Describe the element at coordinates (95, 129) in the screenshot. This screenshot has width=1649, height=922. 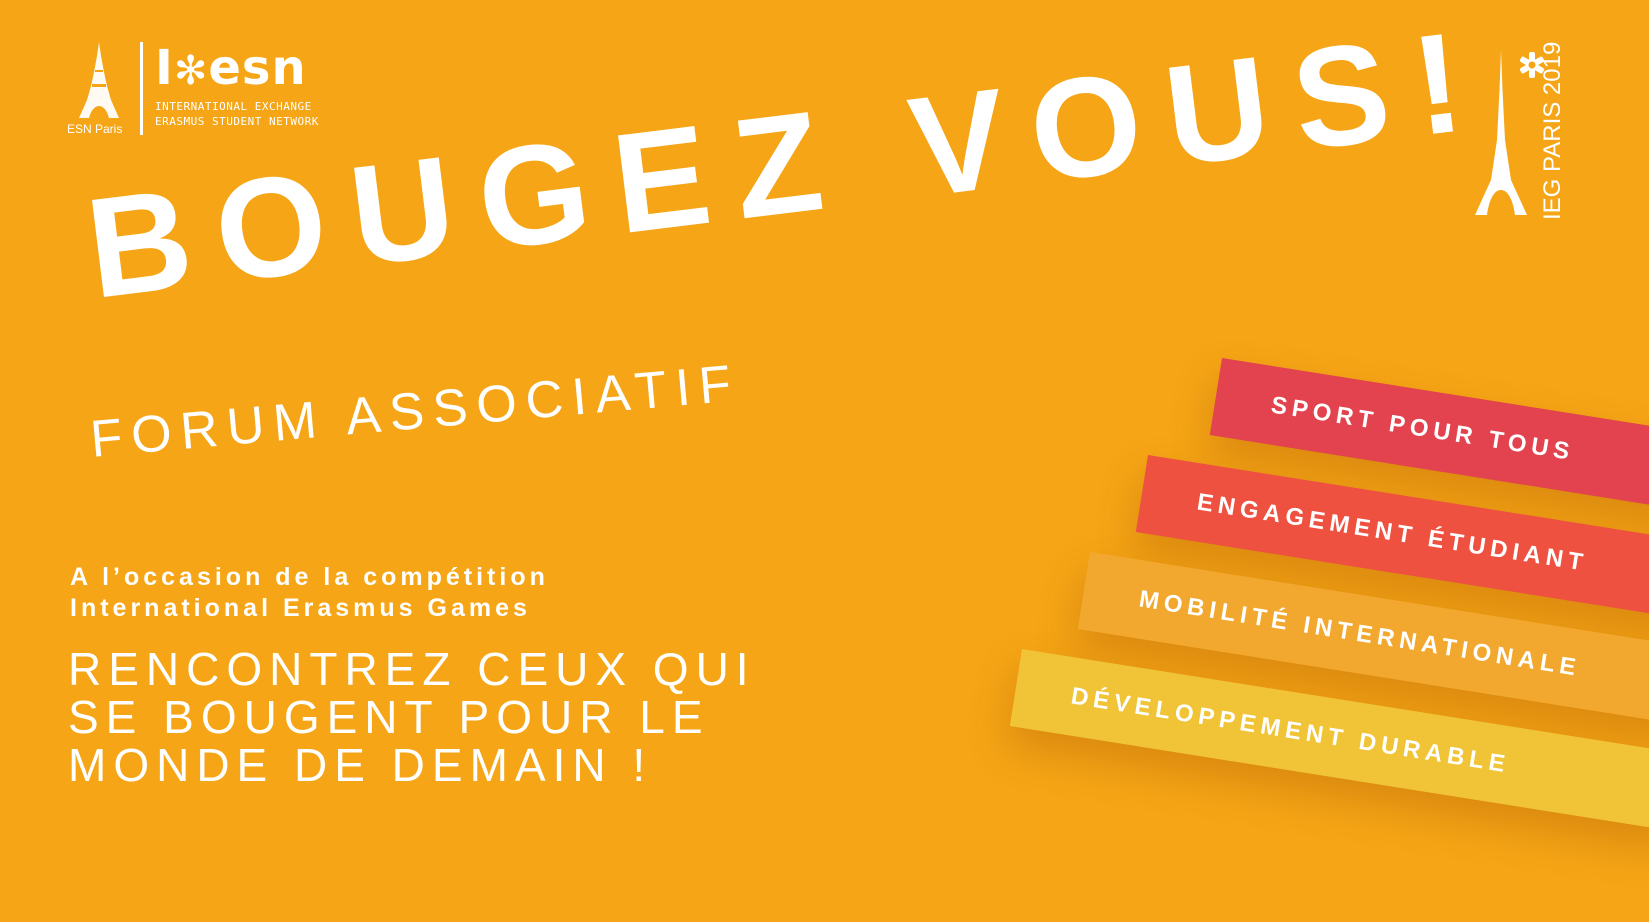
I see `esn-paris-label: ESN Paris` at that location.